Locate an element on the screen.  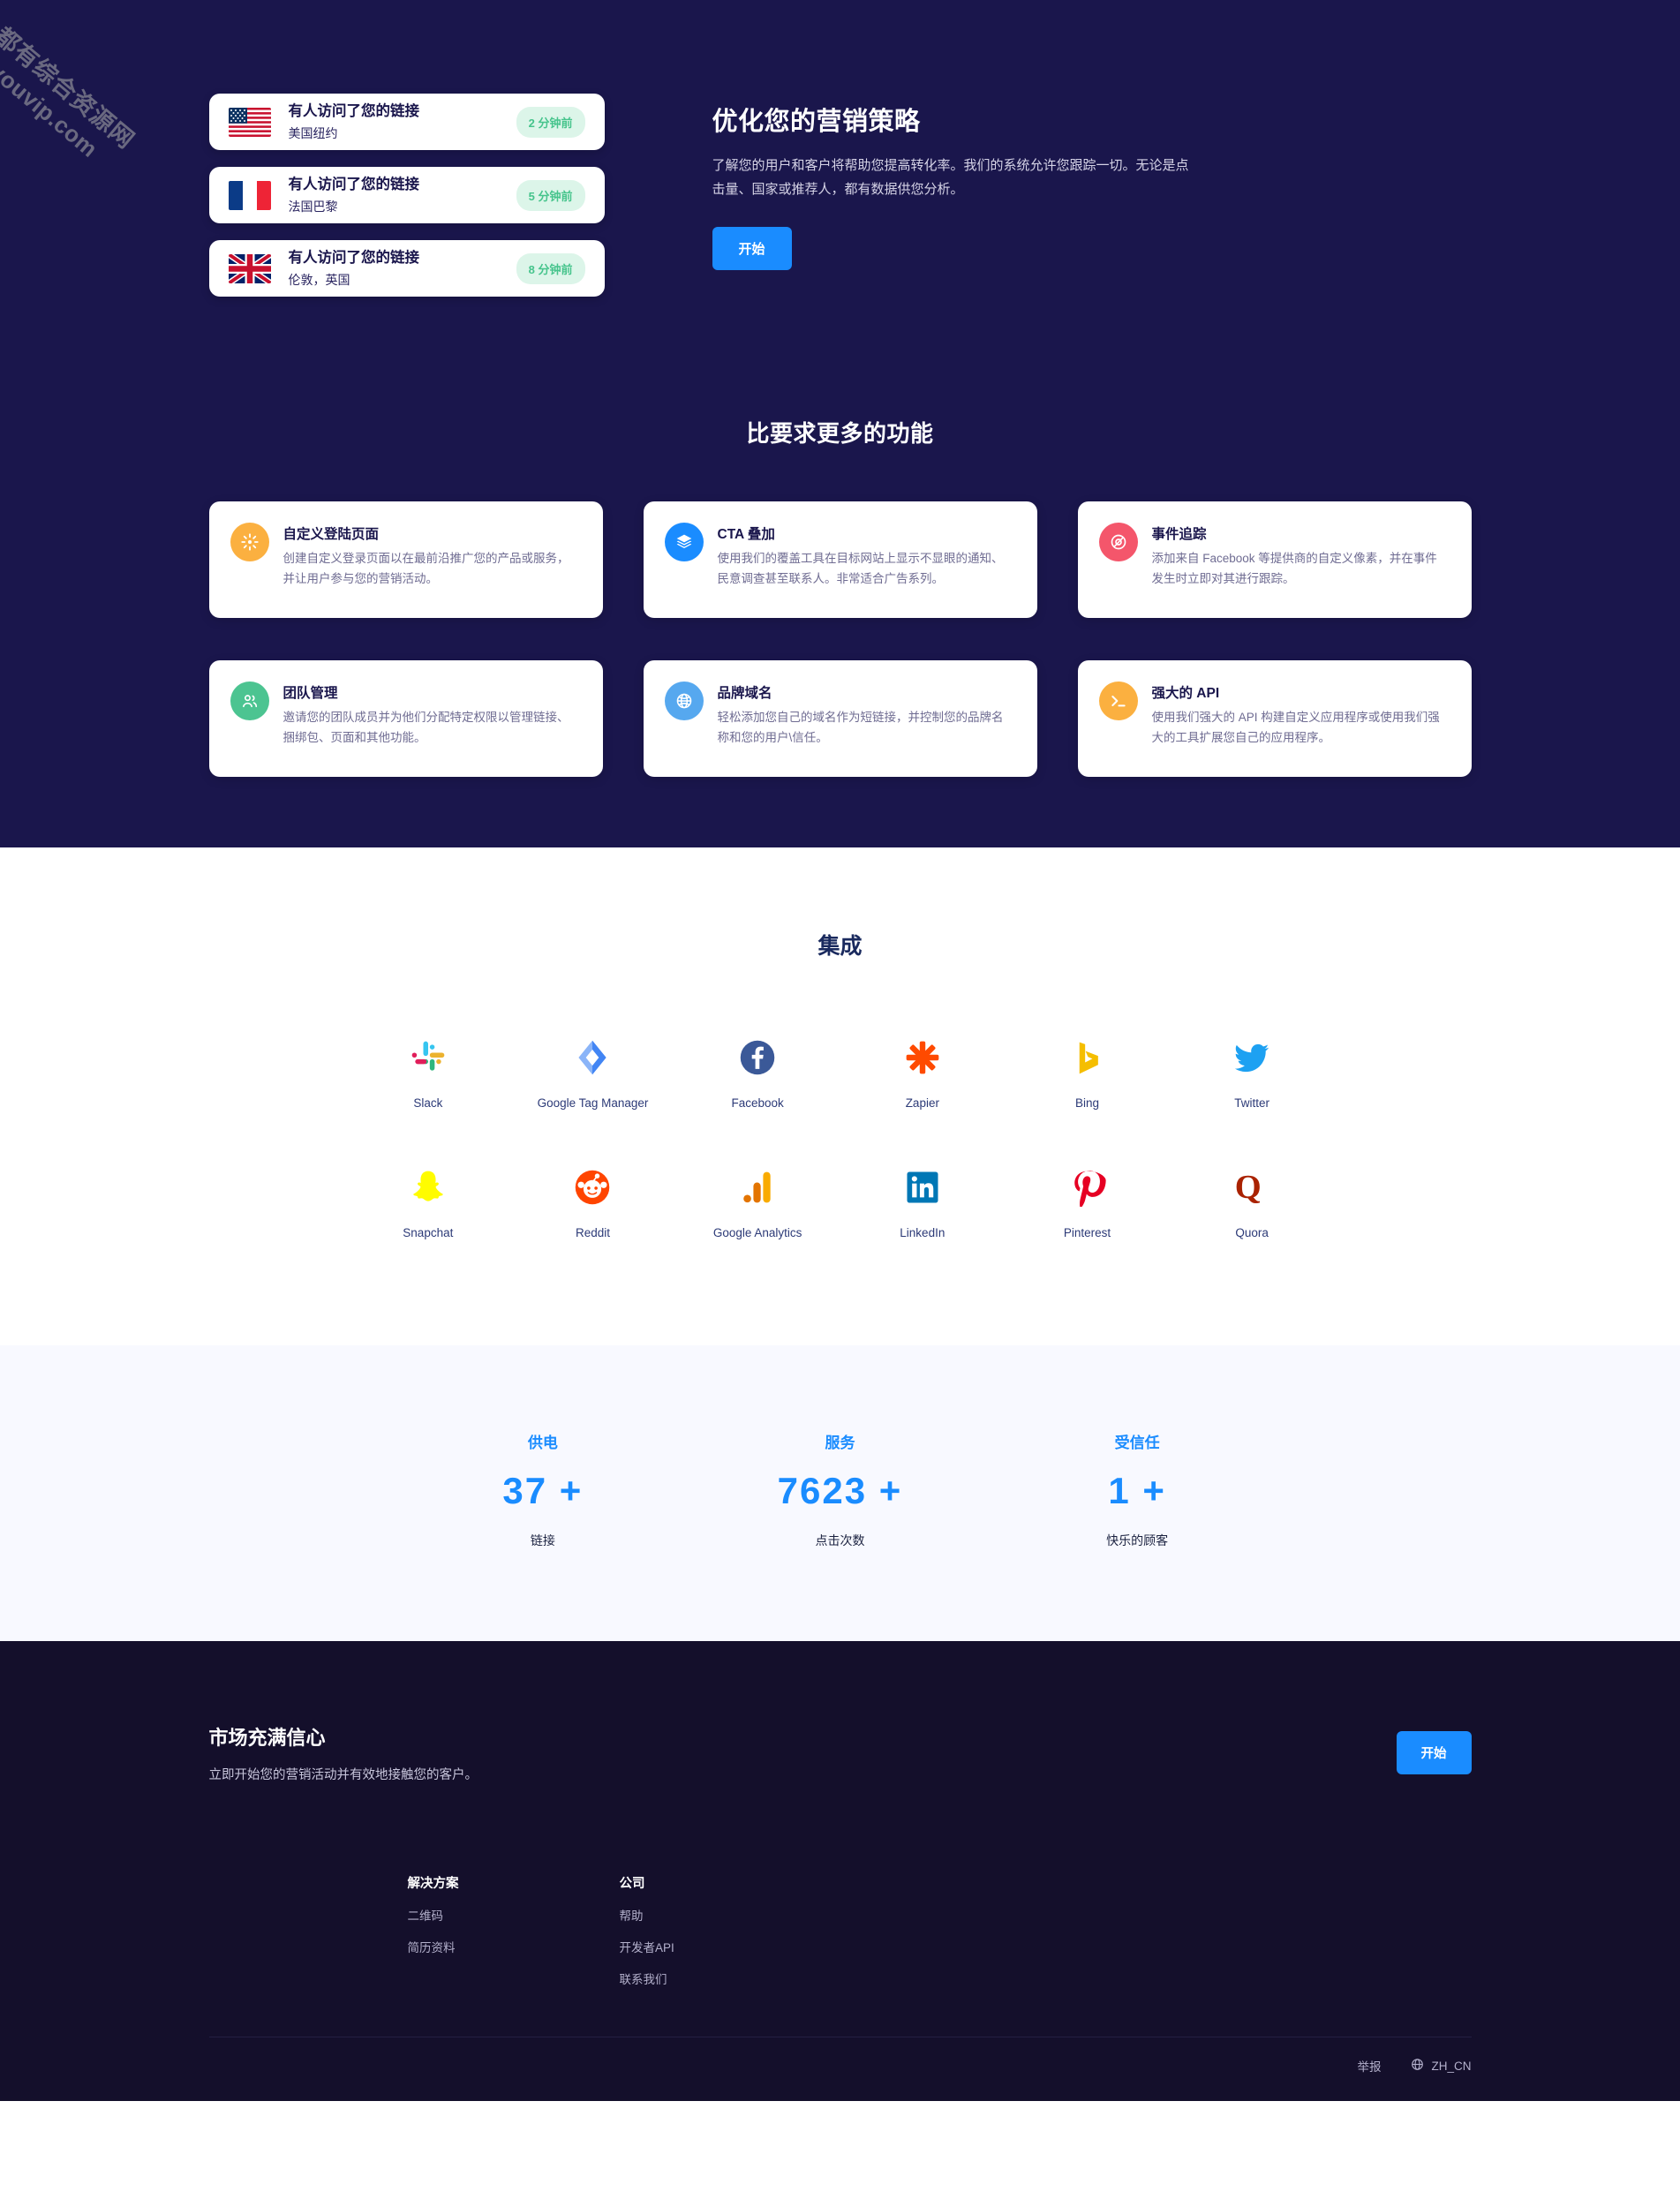
integration-label: Slack is located at coordinates (428, 1103).